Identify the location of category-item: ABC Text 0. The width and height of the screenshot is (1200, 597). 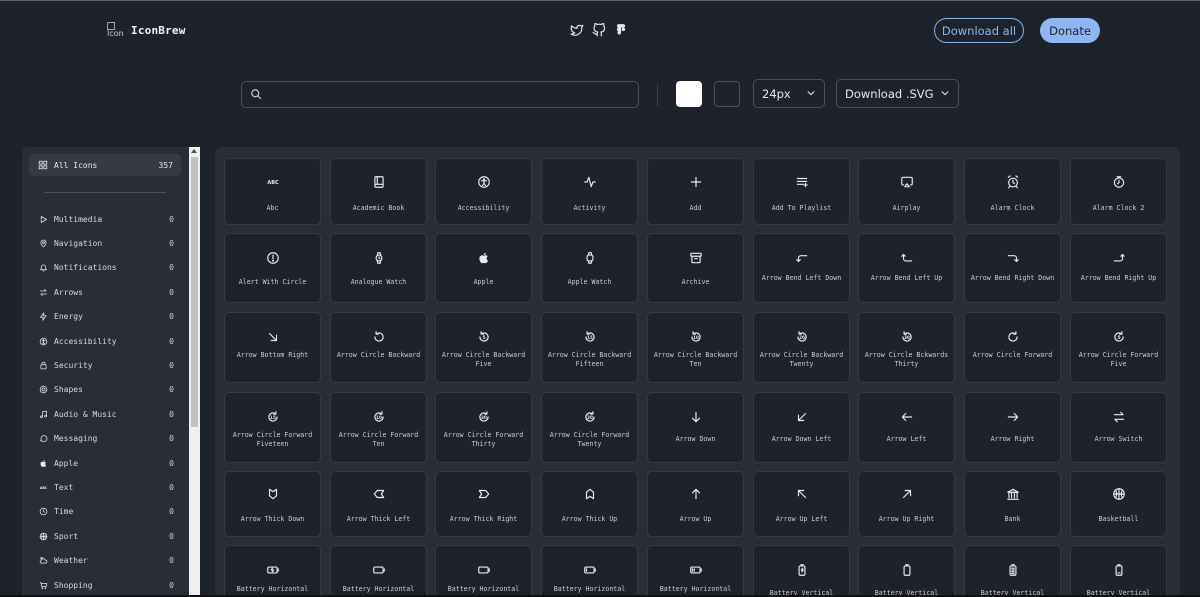
(106, 487).